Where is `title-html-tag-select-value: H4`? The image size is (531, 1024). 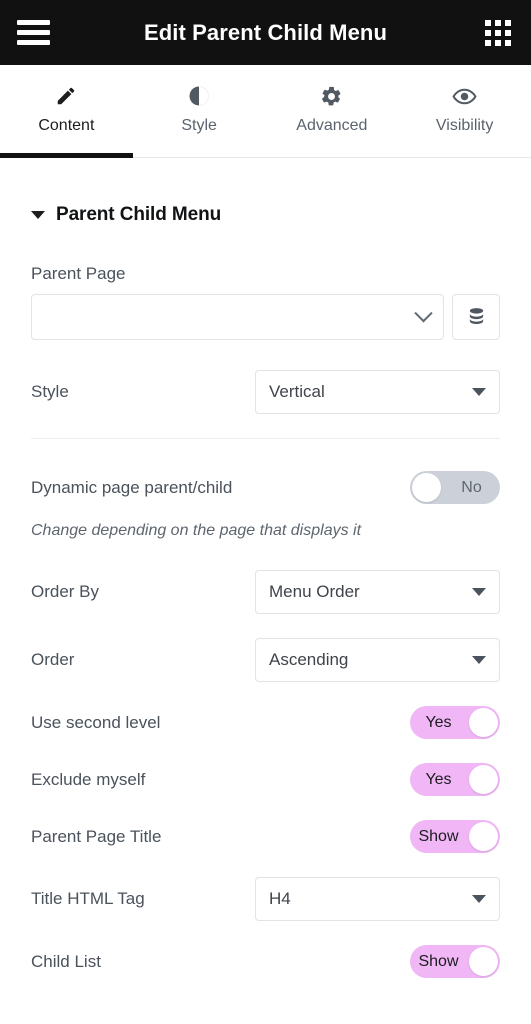
title-html-tag-select-value: H4 is located at coordinates (280, 898).